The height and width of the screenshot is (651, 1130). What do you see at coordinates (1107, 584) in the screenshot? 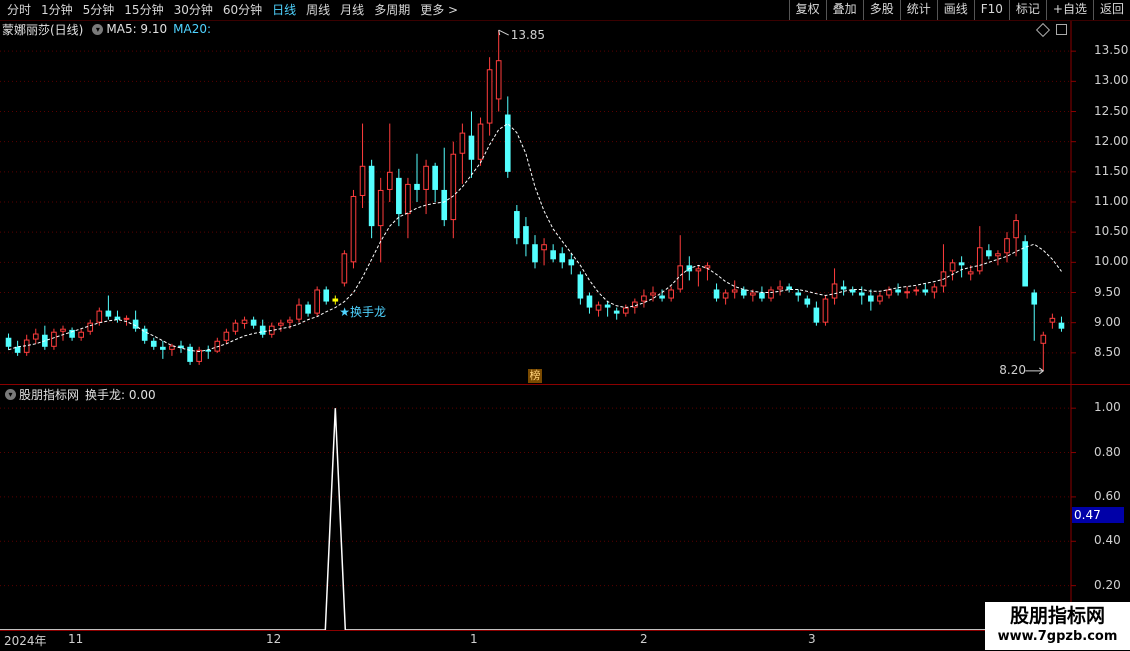
I see `indicator-tick-label: 0.20` at bounding box center [1107, 584].